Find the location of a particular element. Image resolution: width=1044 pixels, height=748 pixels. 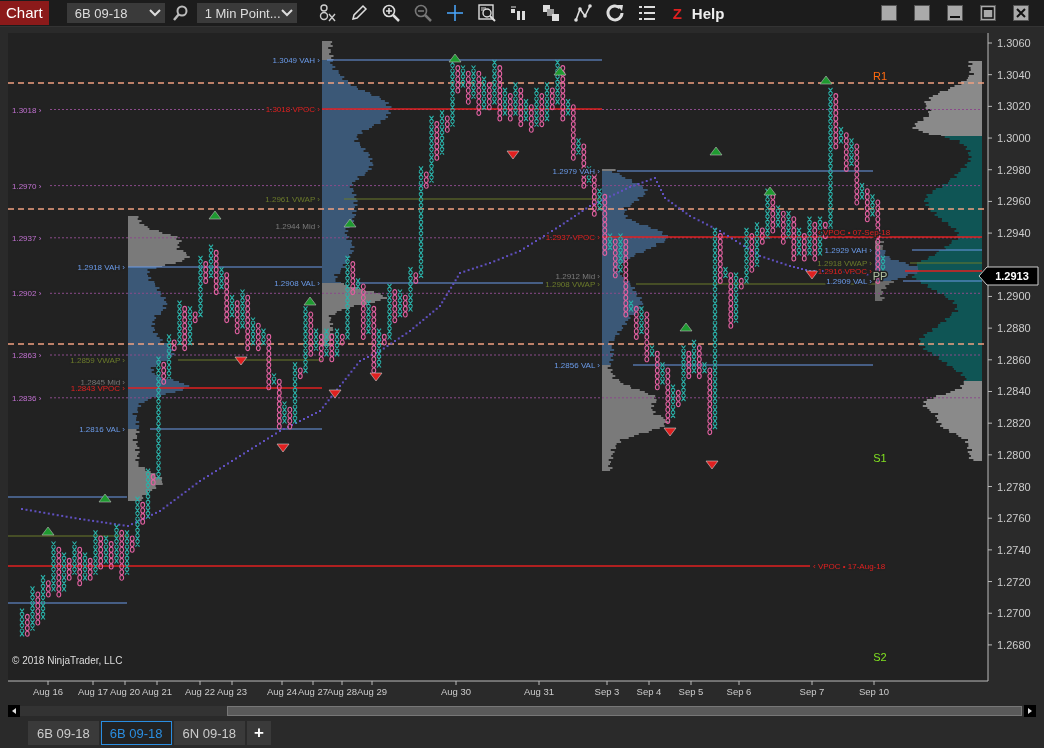

price-label: 1.3000 is located at coordinates (1014, 138).